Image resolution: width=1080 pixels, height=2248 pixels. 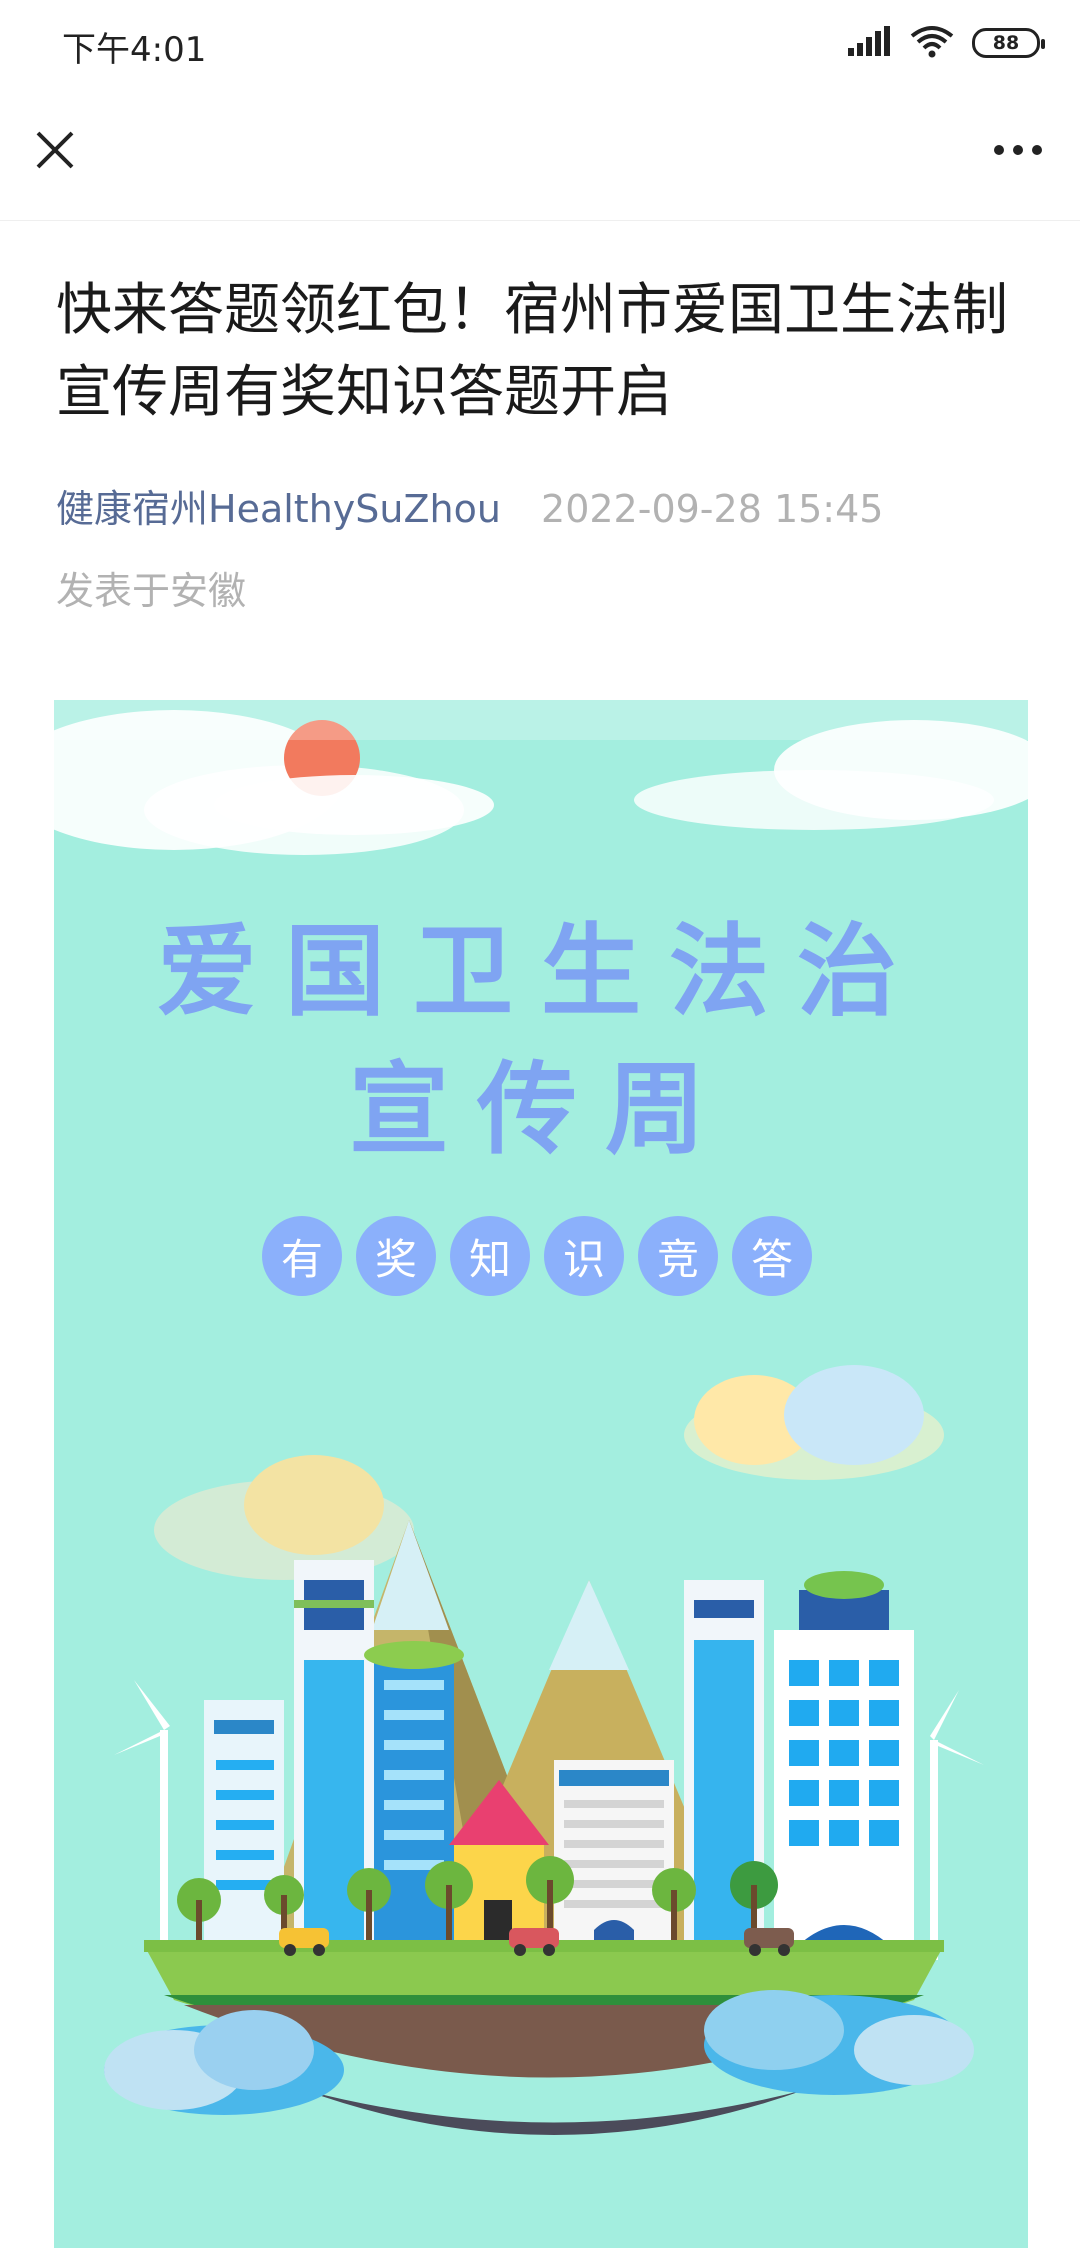 I want to click on poster-chip: 知, so click(x=490, y=1256).